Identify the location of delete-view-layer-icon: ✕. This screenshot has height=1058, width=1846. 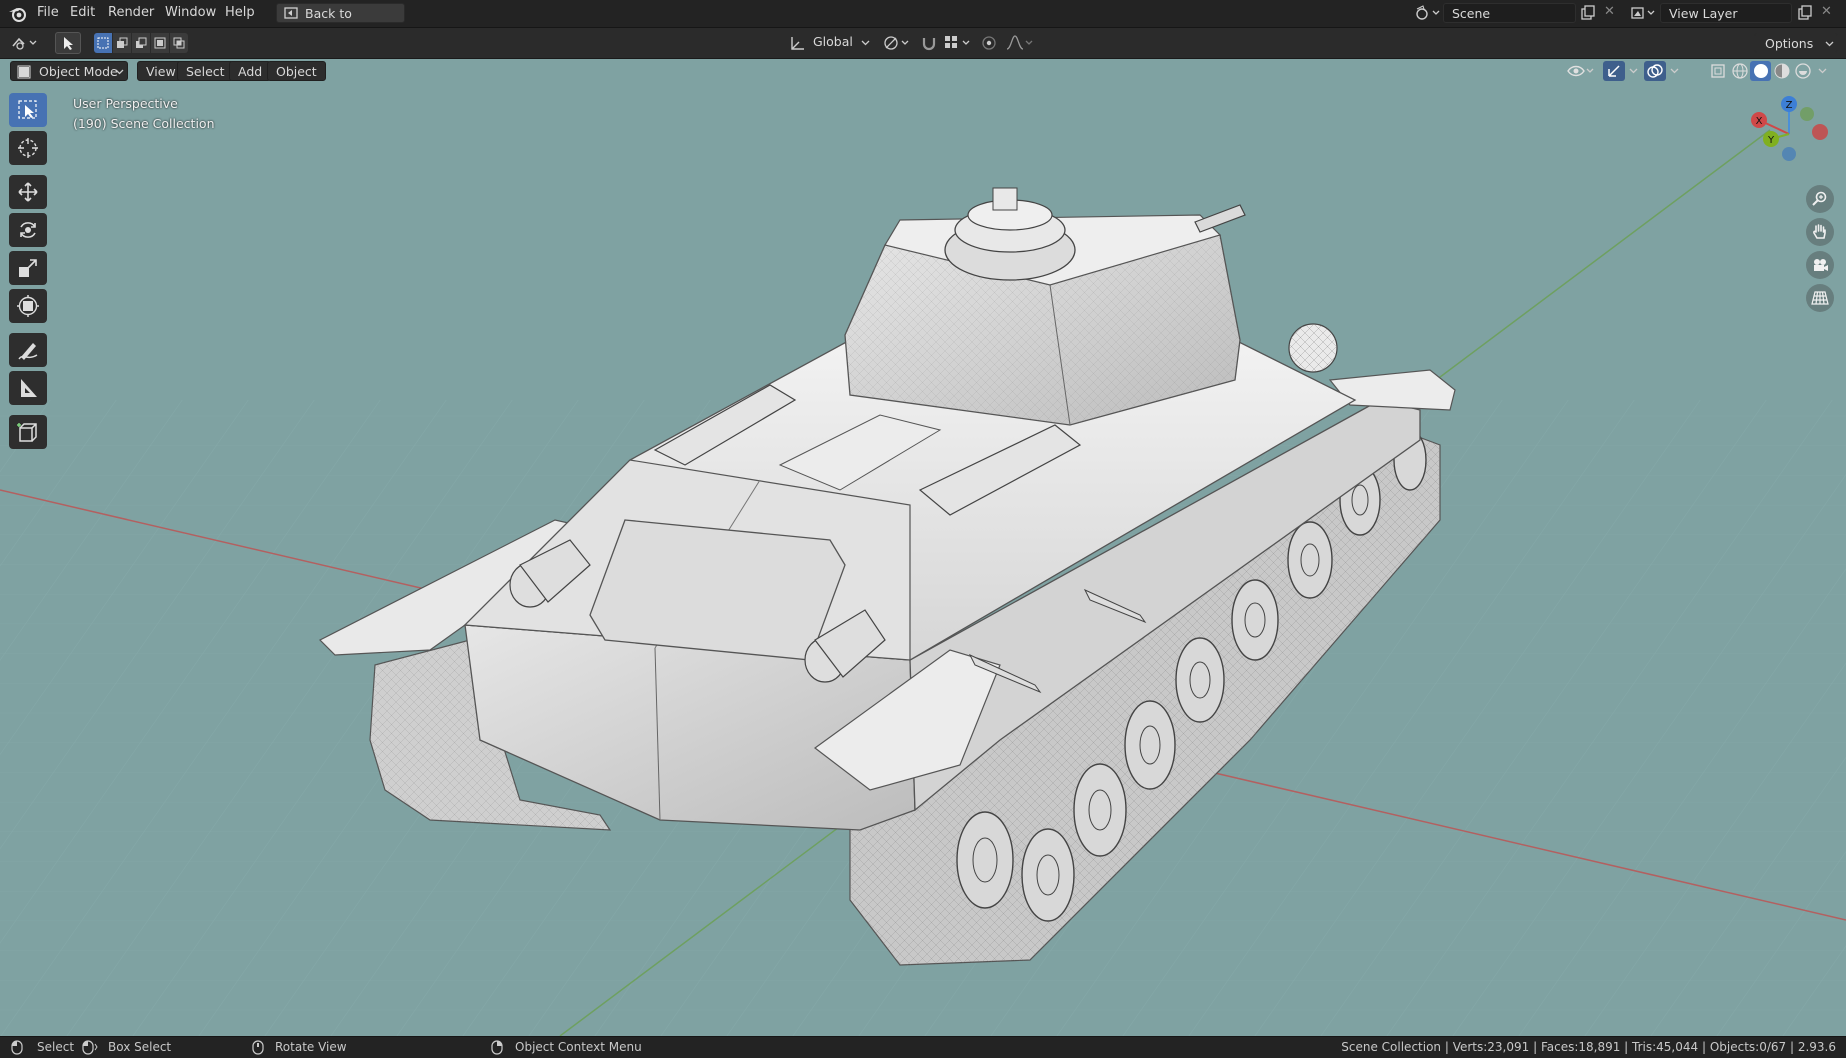
(1826, 11).